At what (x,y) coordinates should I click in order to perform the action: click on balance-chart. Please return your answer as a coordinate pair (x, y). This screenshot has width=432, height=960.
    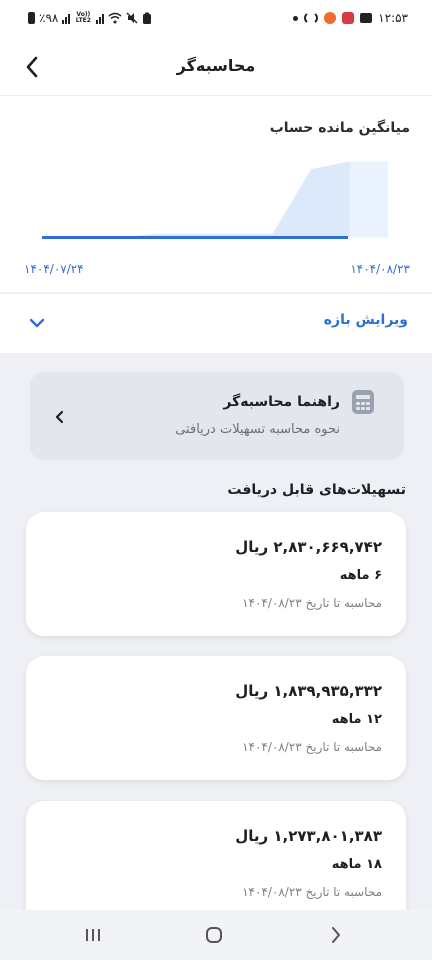
    Looking at the image, I should click on (215, 200).